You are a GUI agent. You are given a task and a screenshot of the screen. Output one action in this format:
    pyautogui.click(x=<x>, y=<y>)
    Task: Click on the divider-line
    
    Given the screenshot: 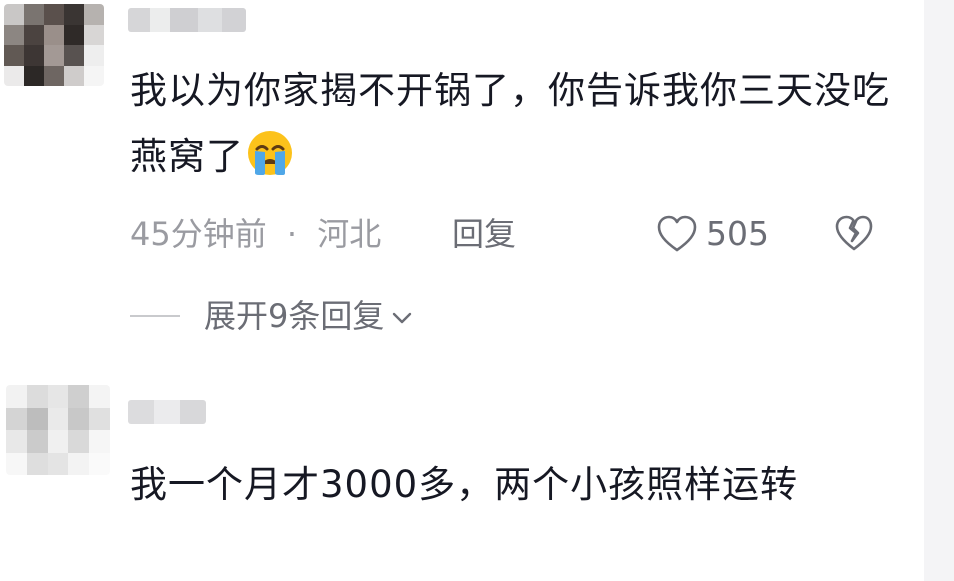 What is the action you would take?
    pyautogui.click(x=155, y=316)
    